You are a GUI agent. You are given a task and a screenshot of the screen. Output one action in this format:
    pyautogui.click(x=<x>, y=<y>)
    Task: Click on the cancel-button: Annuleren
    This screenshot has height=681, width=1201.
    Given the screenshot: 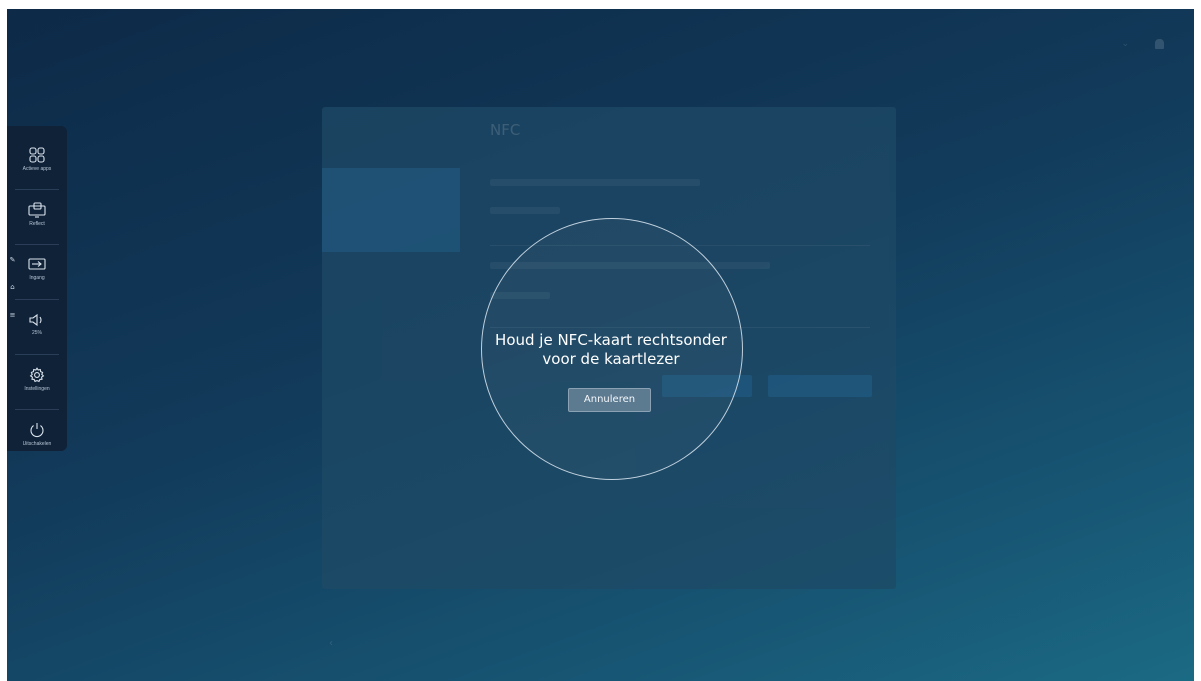 What is the action you would take?
    pyautogui.click(x=609, y=400)
    